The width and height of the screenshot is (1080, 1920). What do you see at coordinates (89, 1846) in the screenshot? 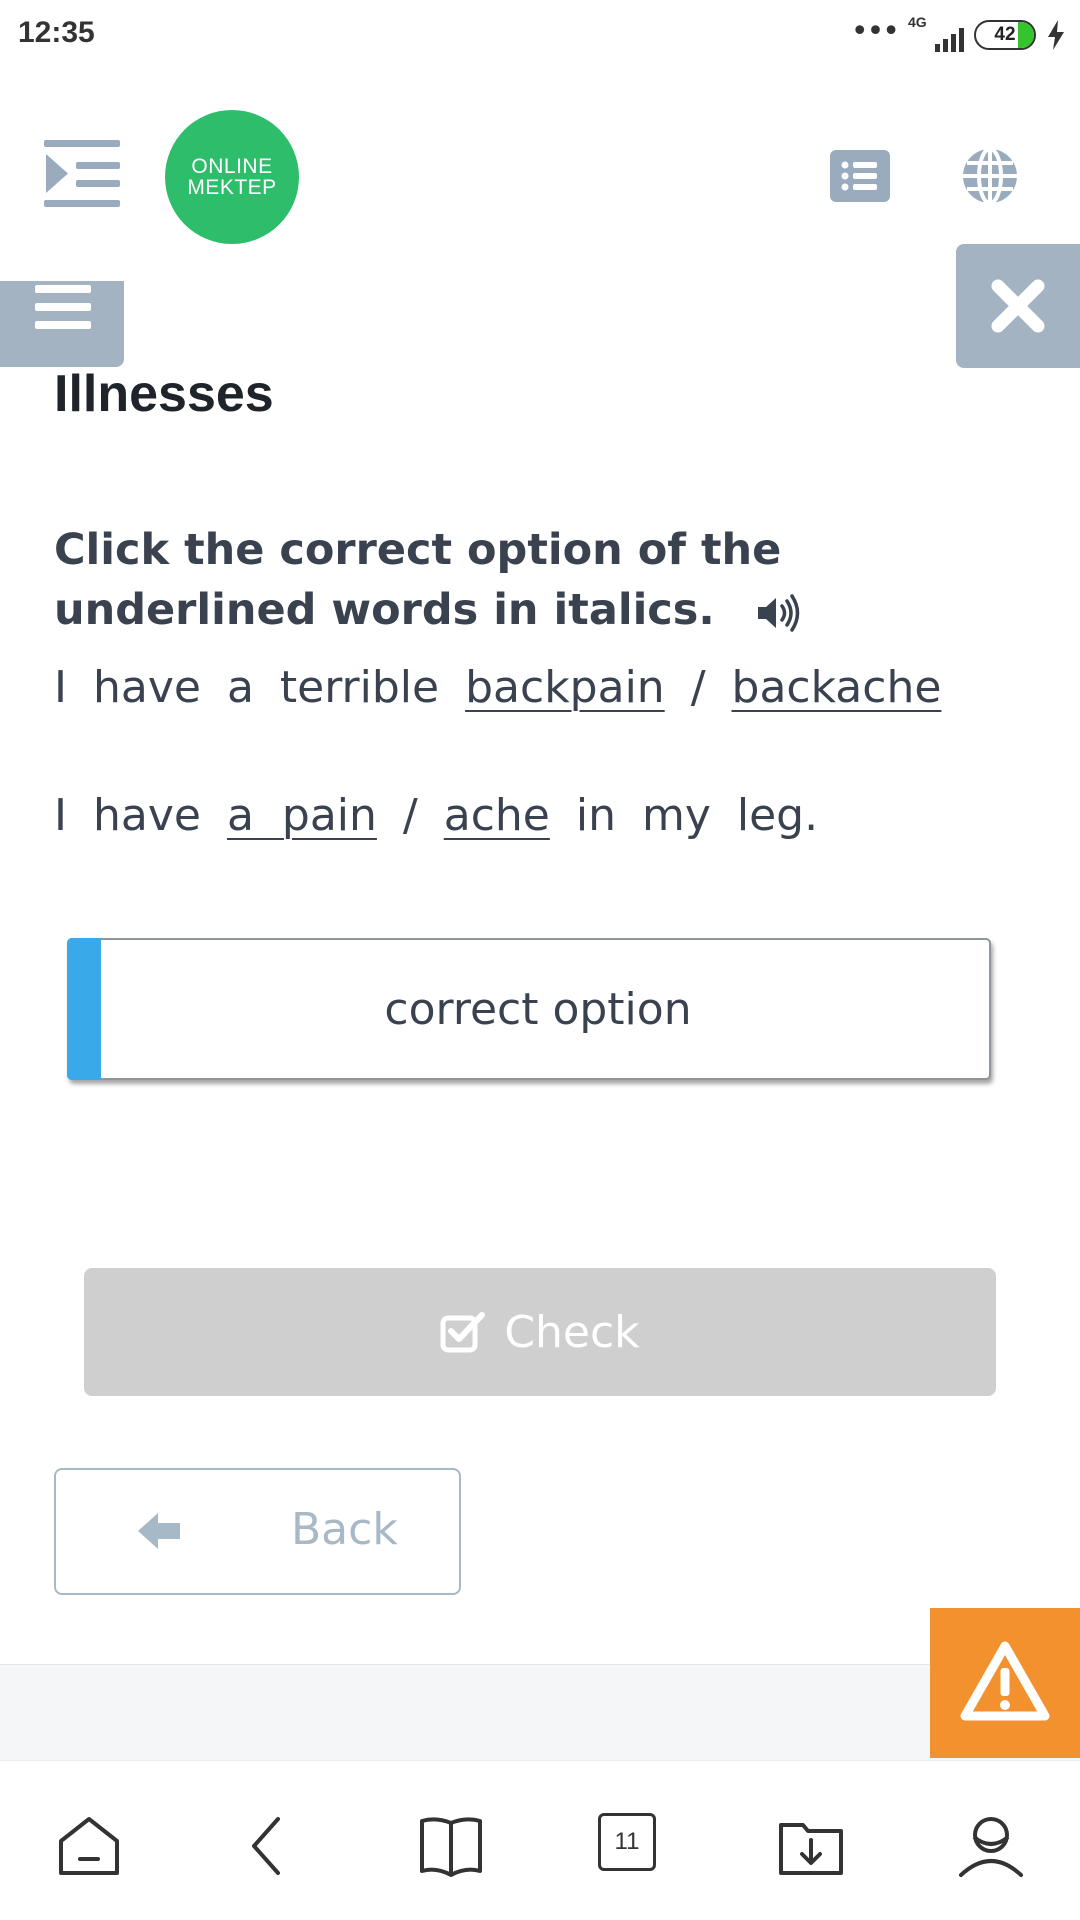
I see `home-icon` at bounding box center [89, 1846].